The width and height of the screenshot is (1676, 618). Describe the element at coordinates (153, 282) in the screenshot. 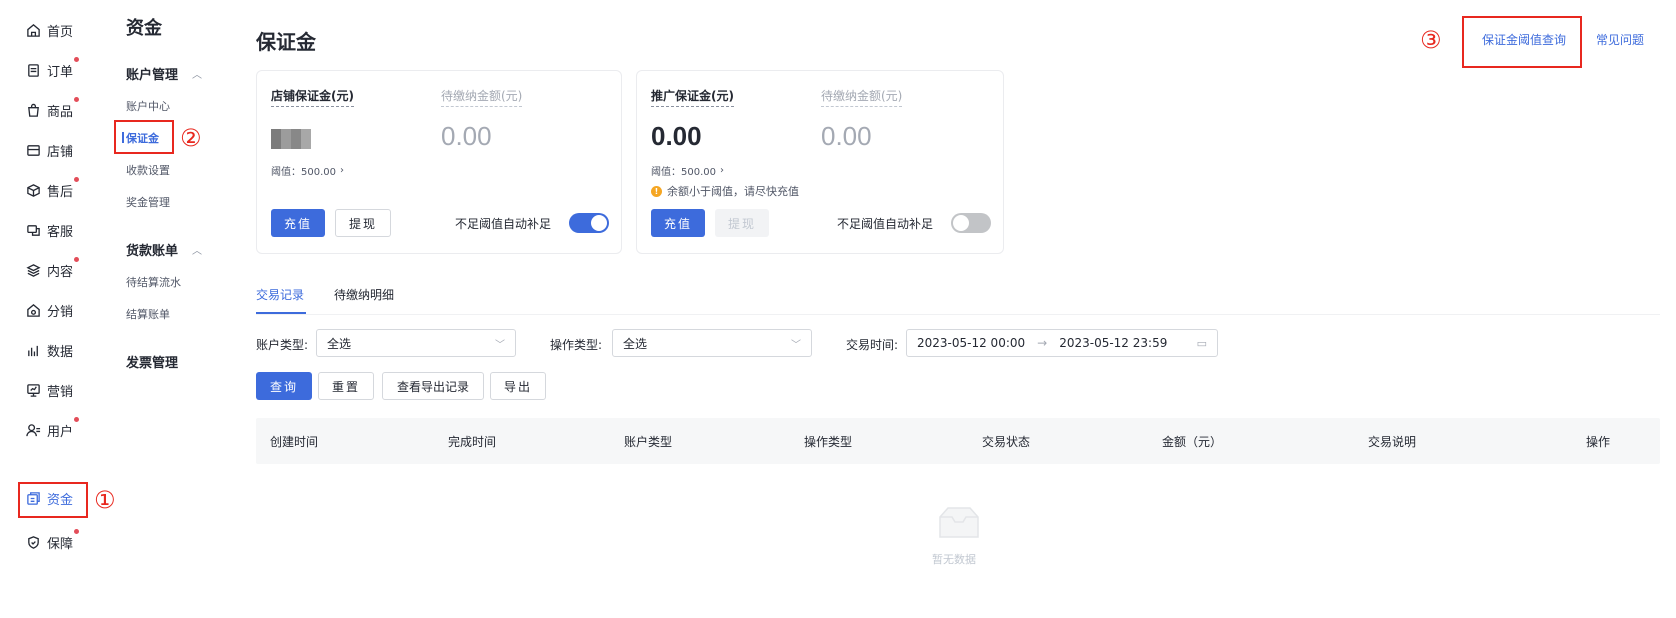

I see `subnav-item-pending-settlement: 待结算流水` at that location.